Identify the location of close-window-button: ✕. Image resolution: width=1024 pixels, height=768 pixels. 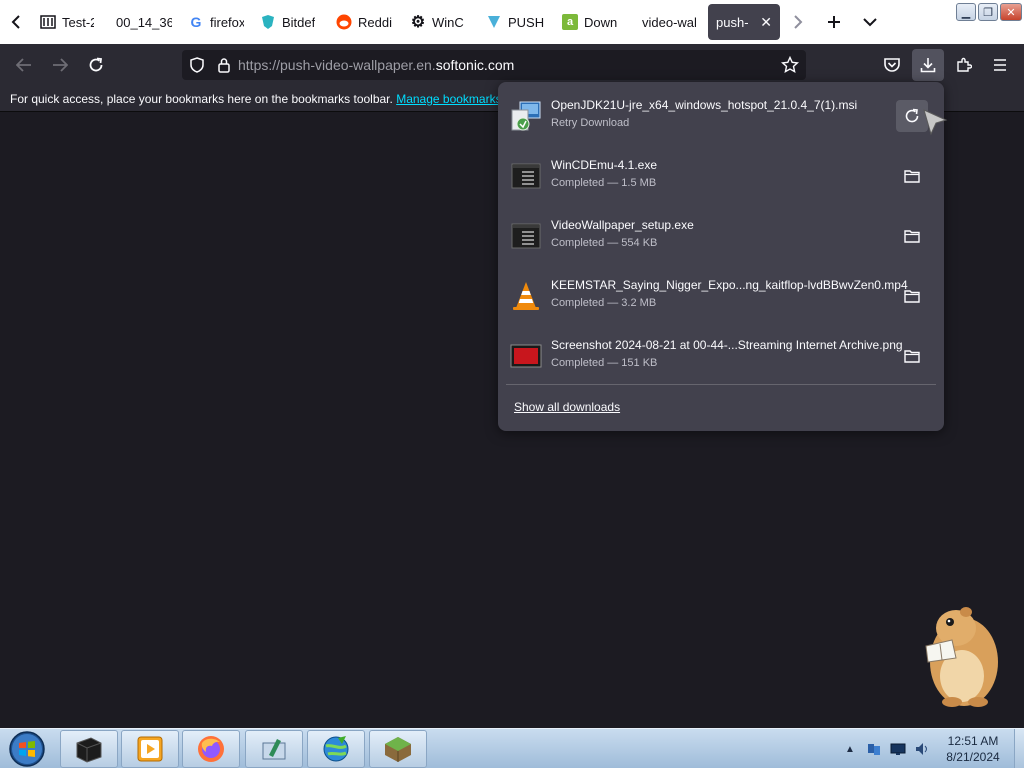
(1011, 12).